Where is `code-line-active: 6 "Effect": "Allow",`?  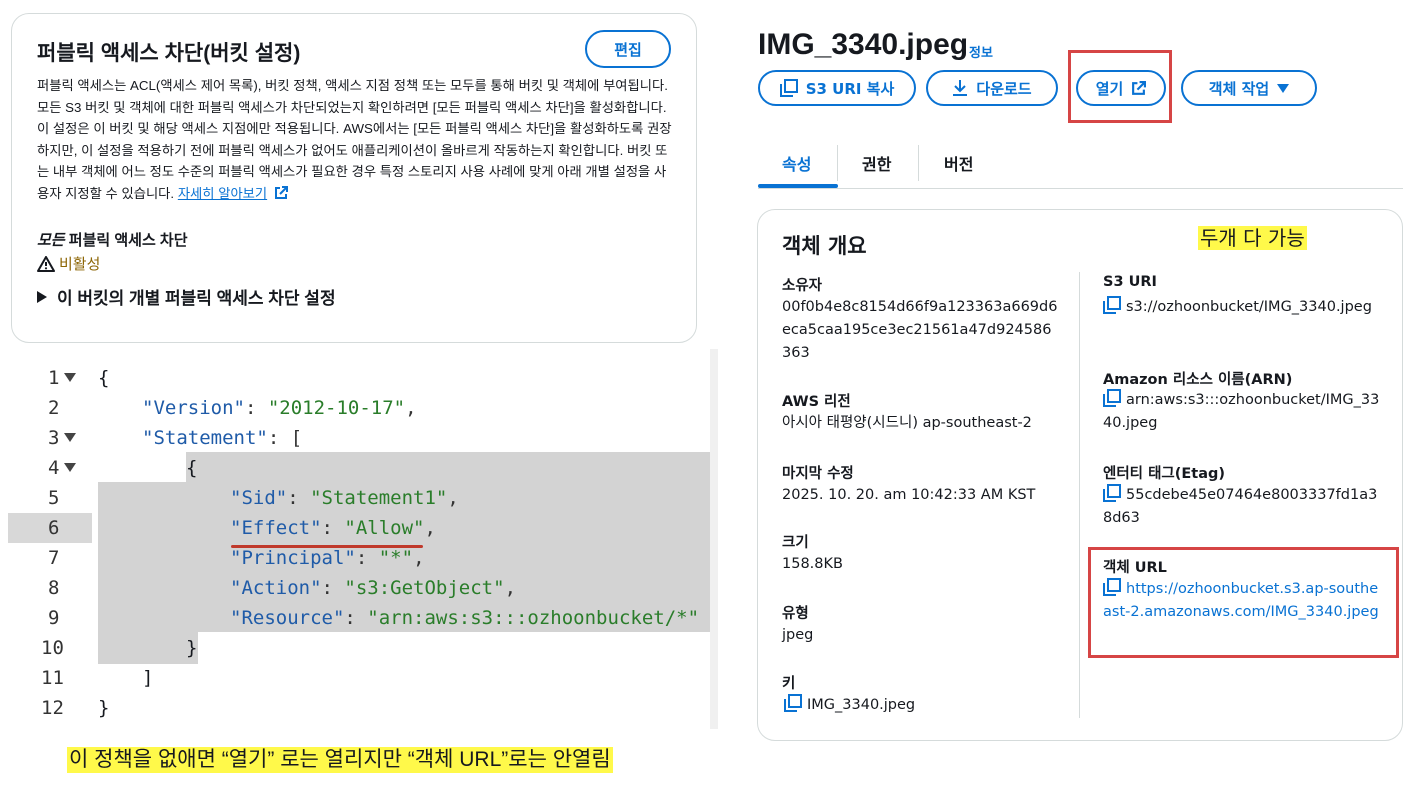 code-line-active: 6 "Effect": "Allow", is located at coordinates (358, 528).